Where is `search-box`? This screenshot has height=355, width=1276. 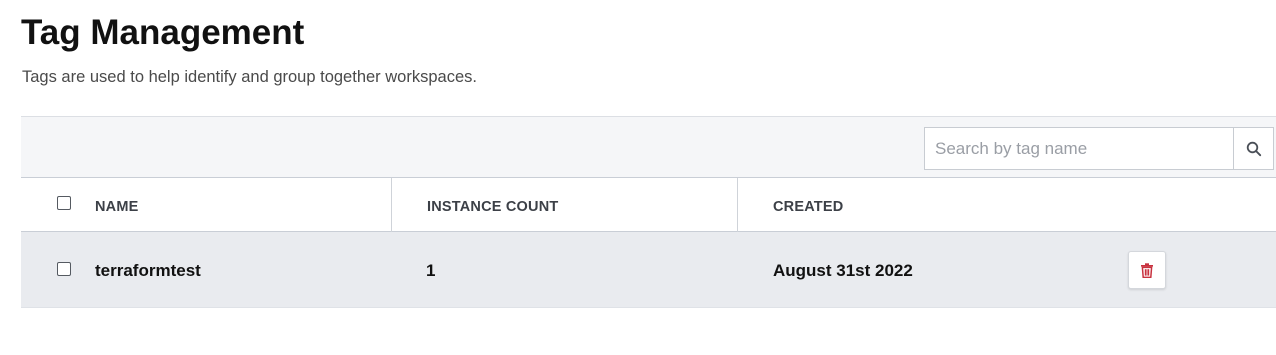 search-box is located at coordinates (1099, 148).